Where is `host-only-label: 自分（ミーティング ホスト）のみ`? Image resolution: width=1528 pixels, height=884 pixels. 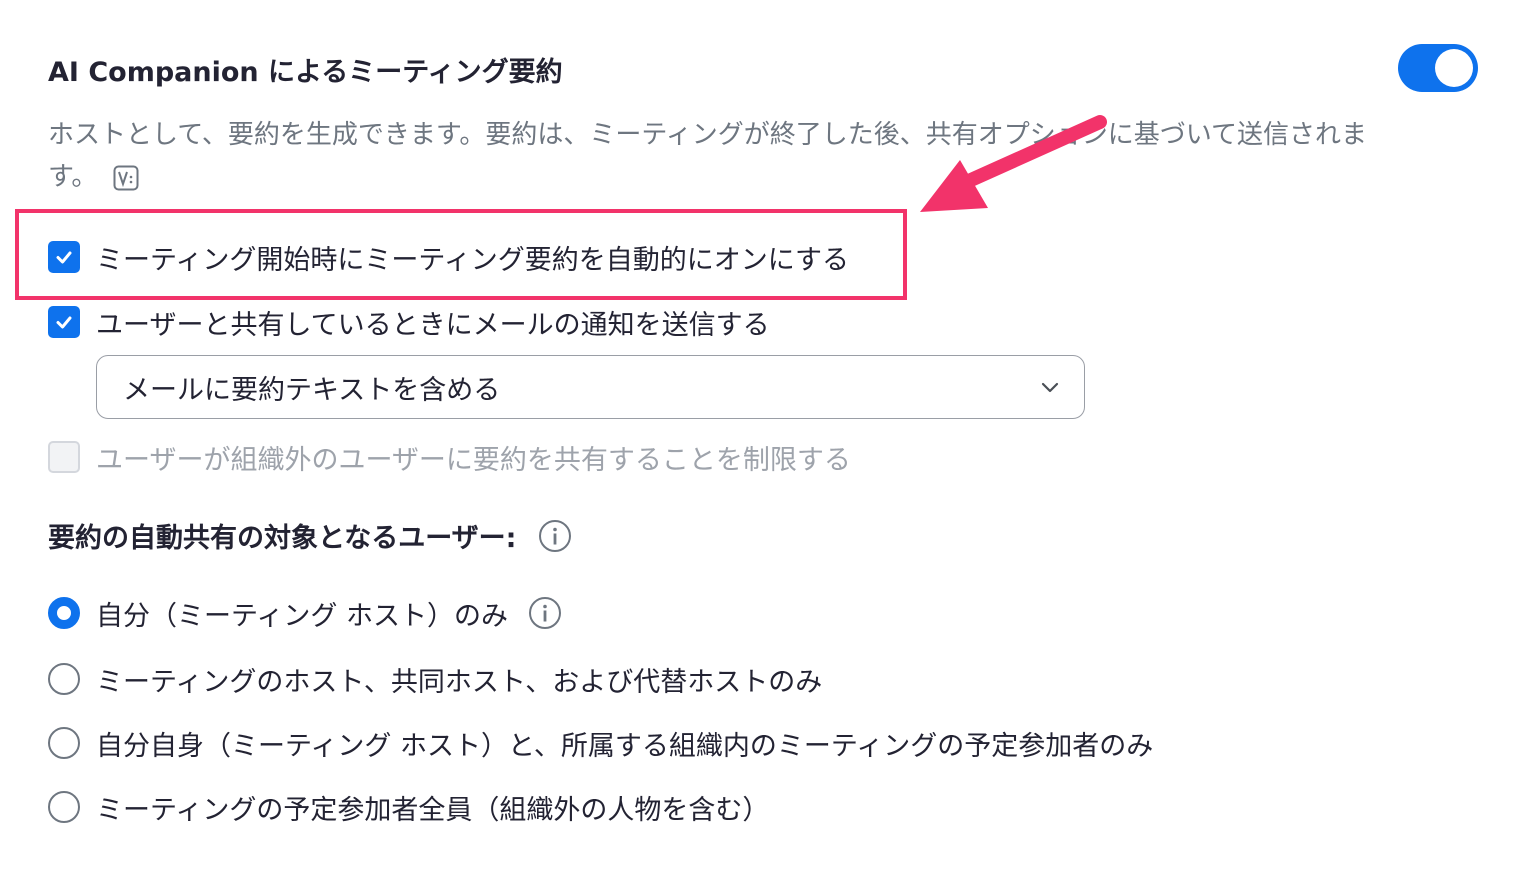 host-only-label: 自分（ミーティング ホスト）のみ is located at coordinates (302, 616).